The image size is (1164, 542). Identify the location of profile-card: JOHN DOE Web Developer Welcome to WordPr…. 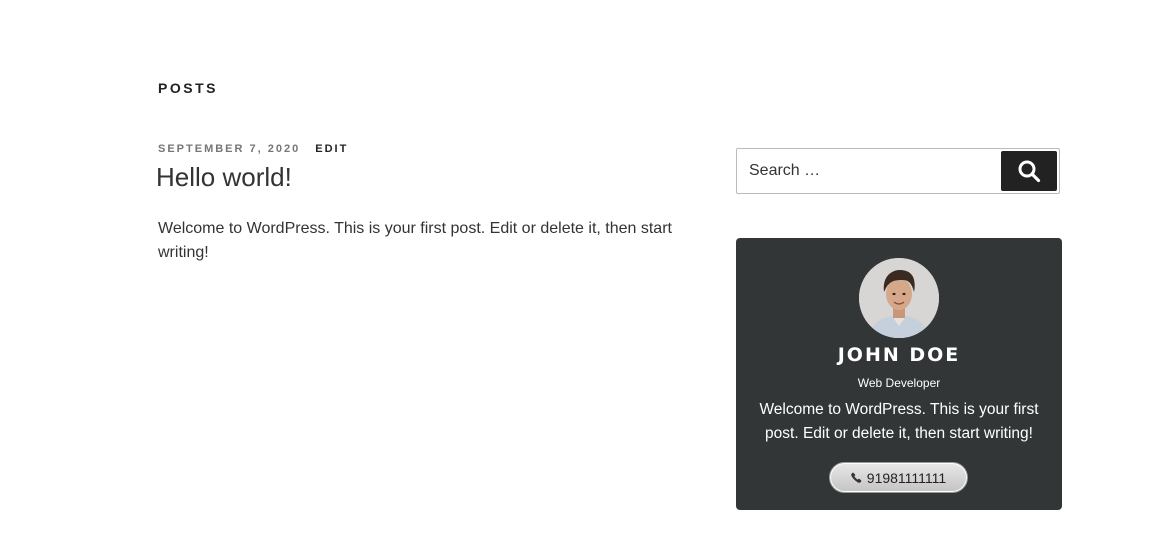
(899, 374).